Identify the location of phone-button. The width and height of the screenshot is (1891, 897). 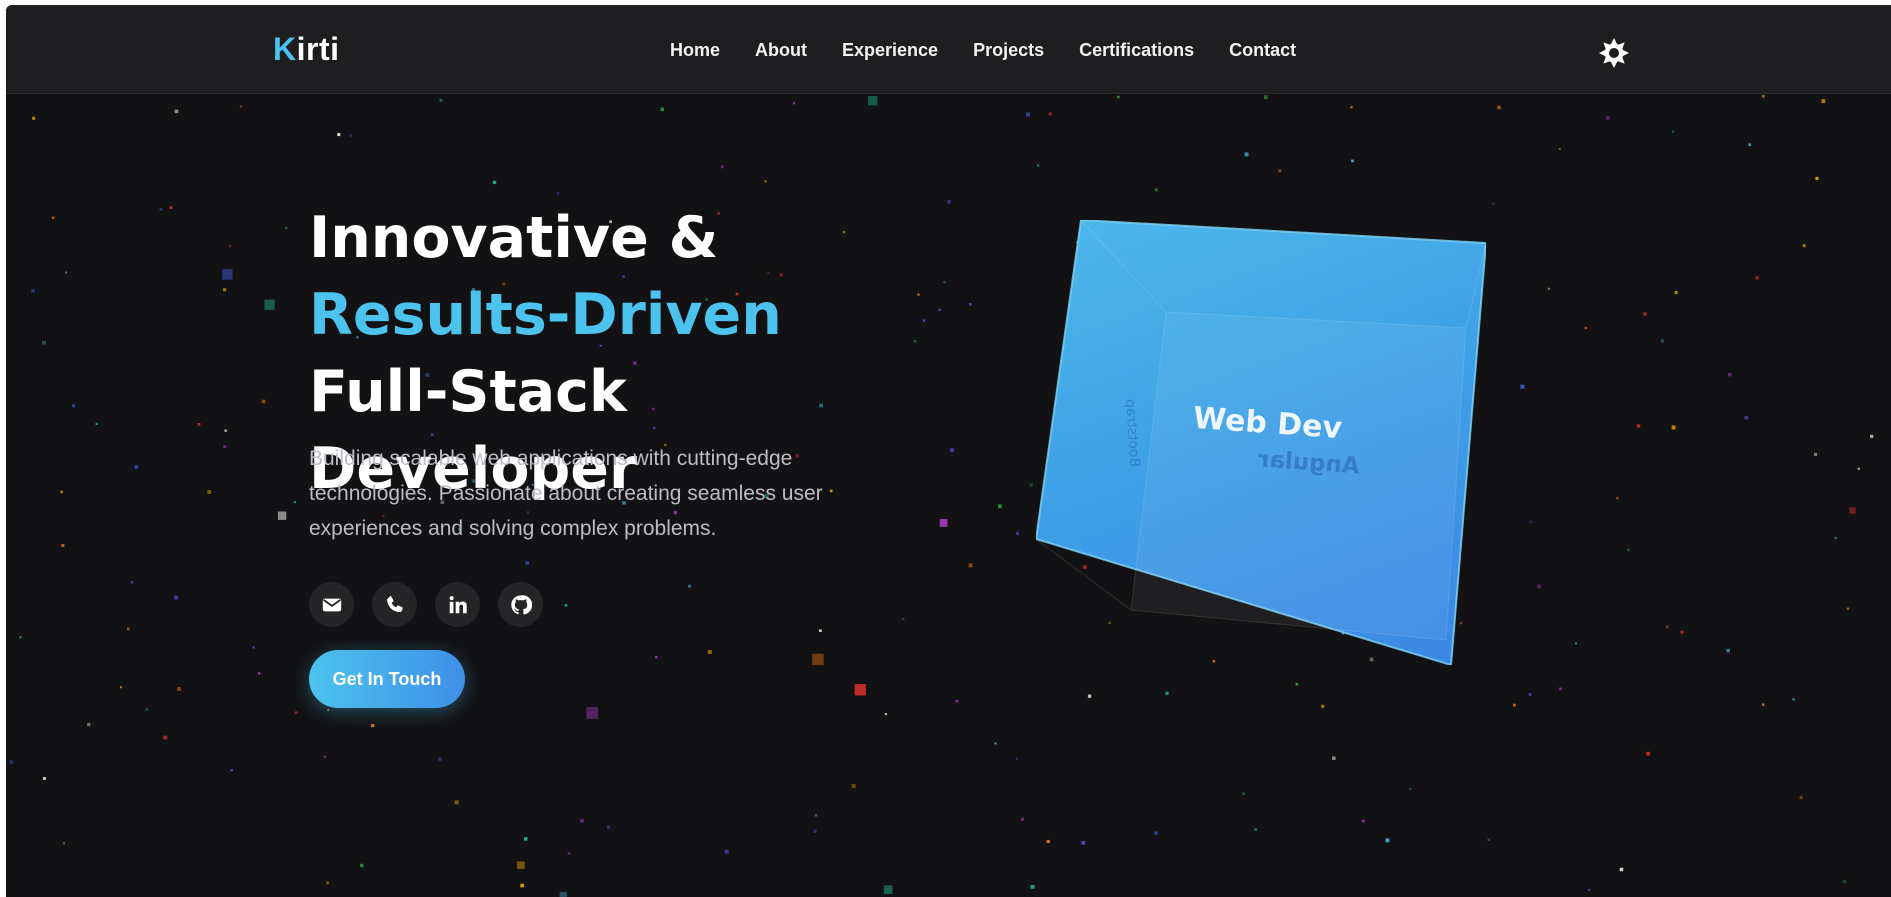
(394, 604).